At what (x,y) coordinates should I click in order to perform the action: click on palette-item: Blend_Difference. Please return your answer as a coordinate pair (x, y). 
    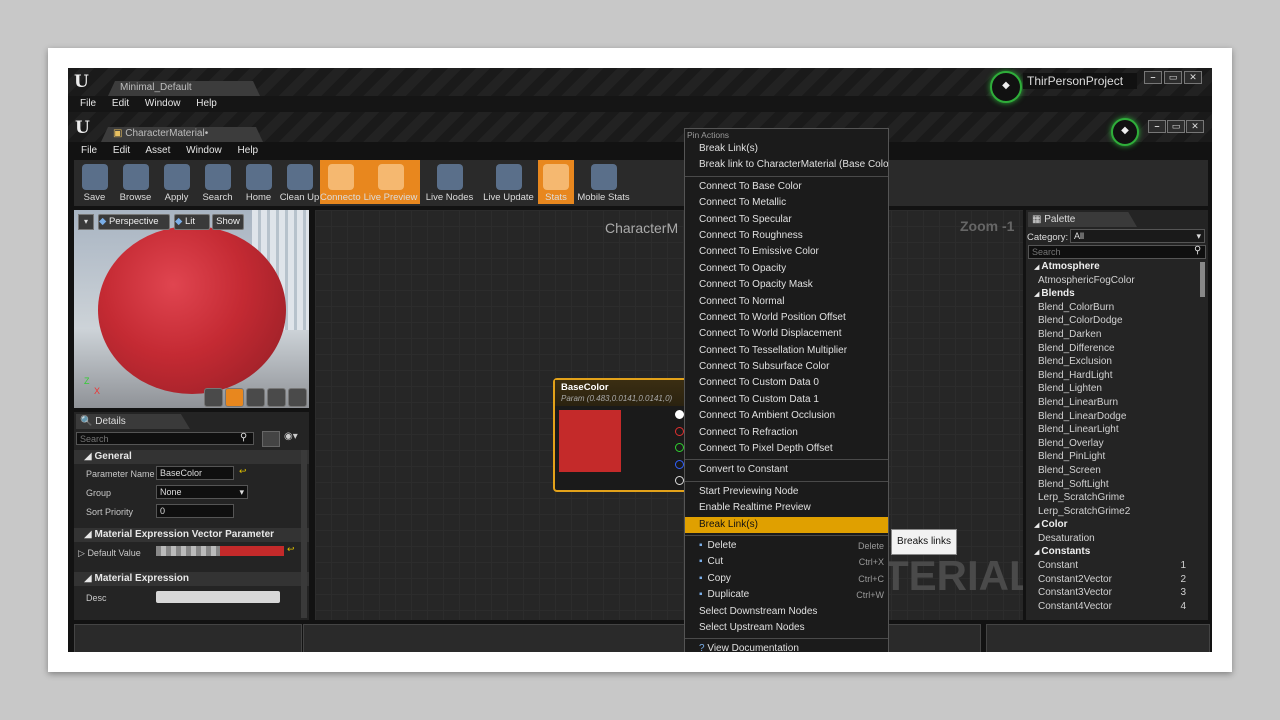
    Looking at the image, I should click on (1112, 349).